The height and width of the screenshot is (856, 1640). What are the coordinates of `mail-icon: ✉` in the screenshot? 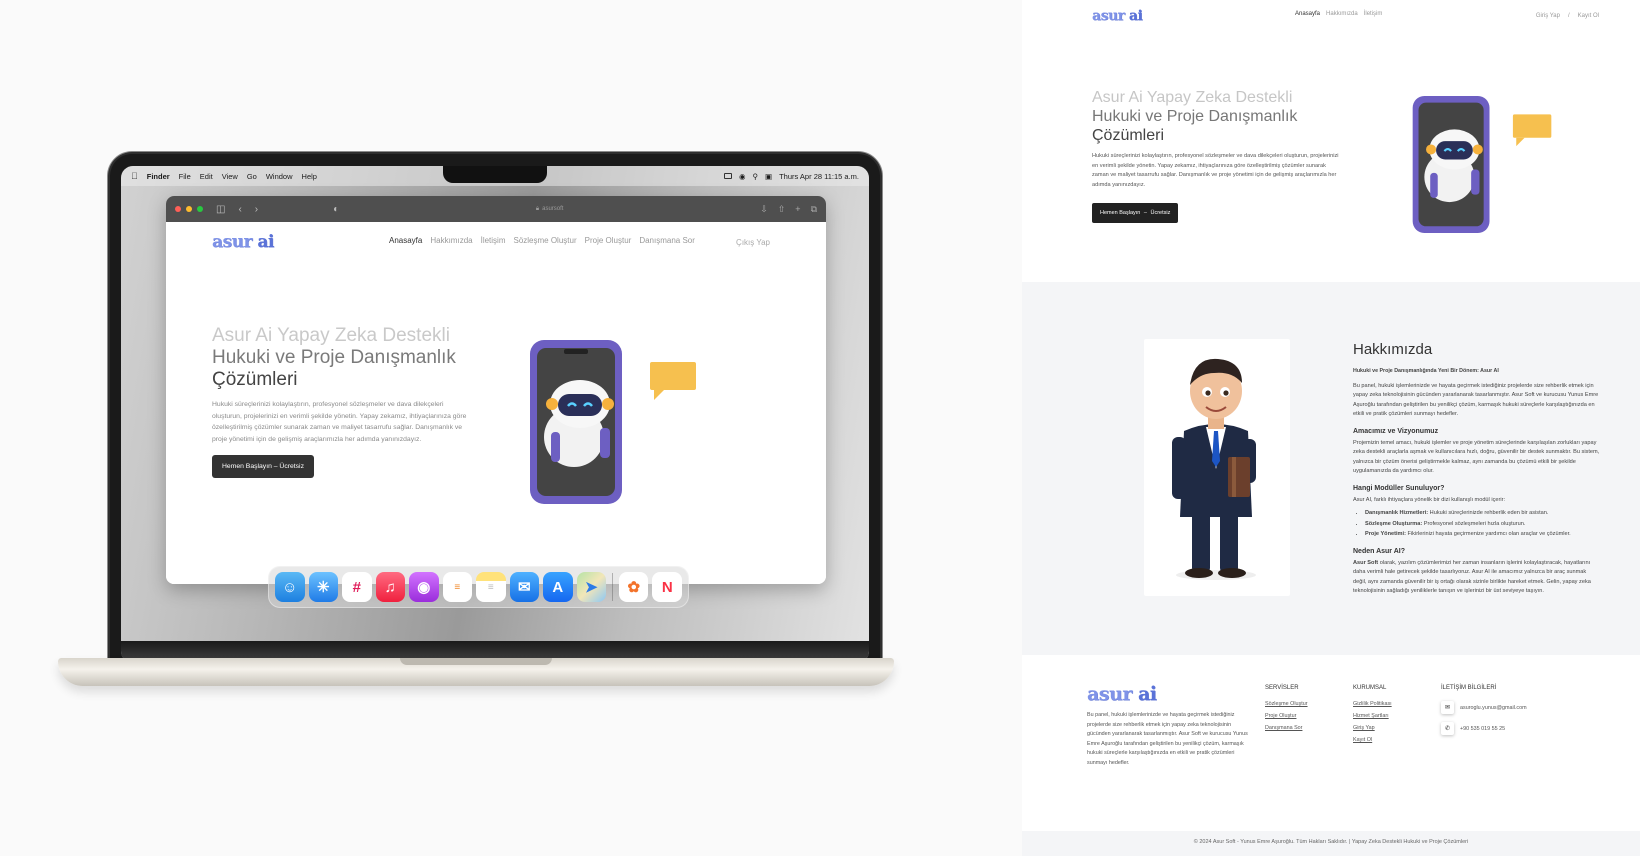 It's located at (524, 587).